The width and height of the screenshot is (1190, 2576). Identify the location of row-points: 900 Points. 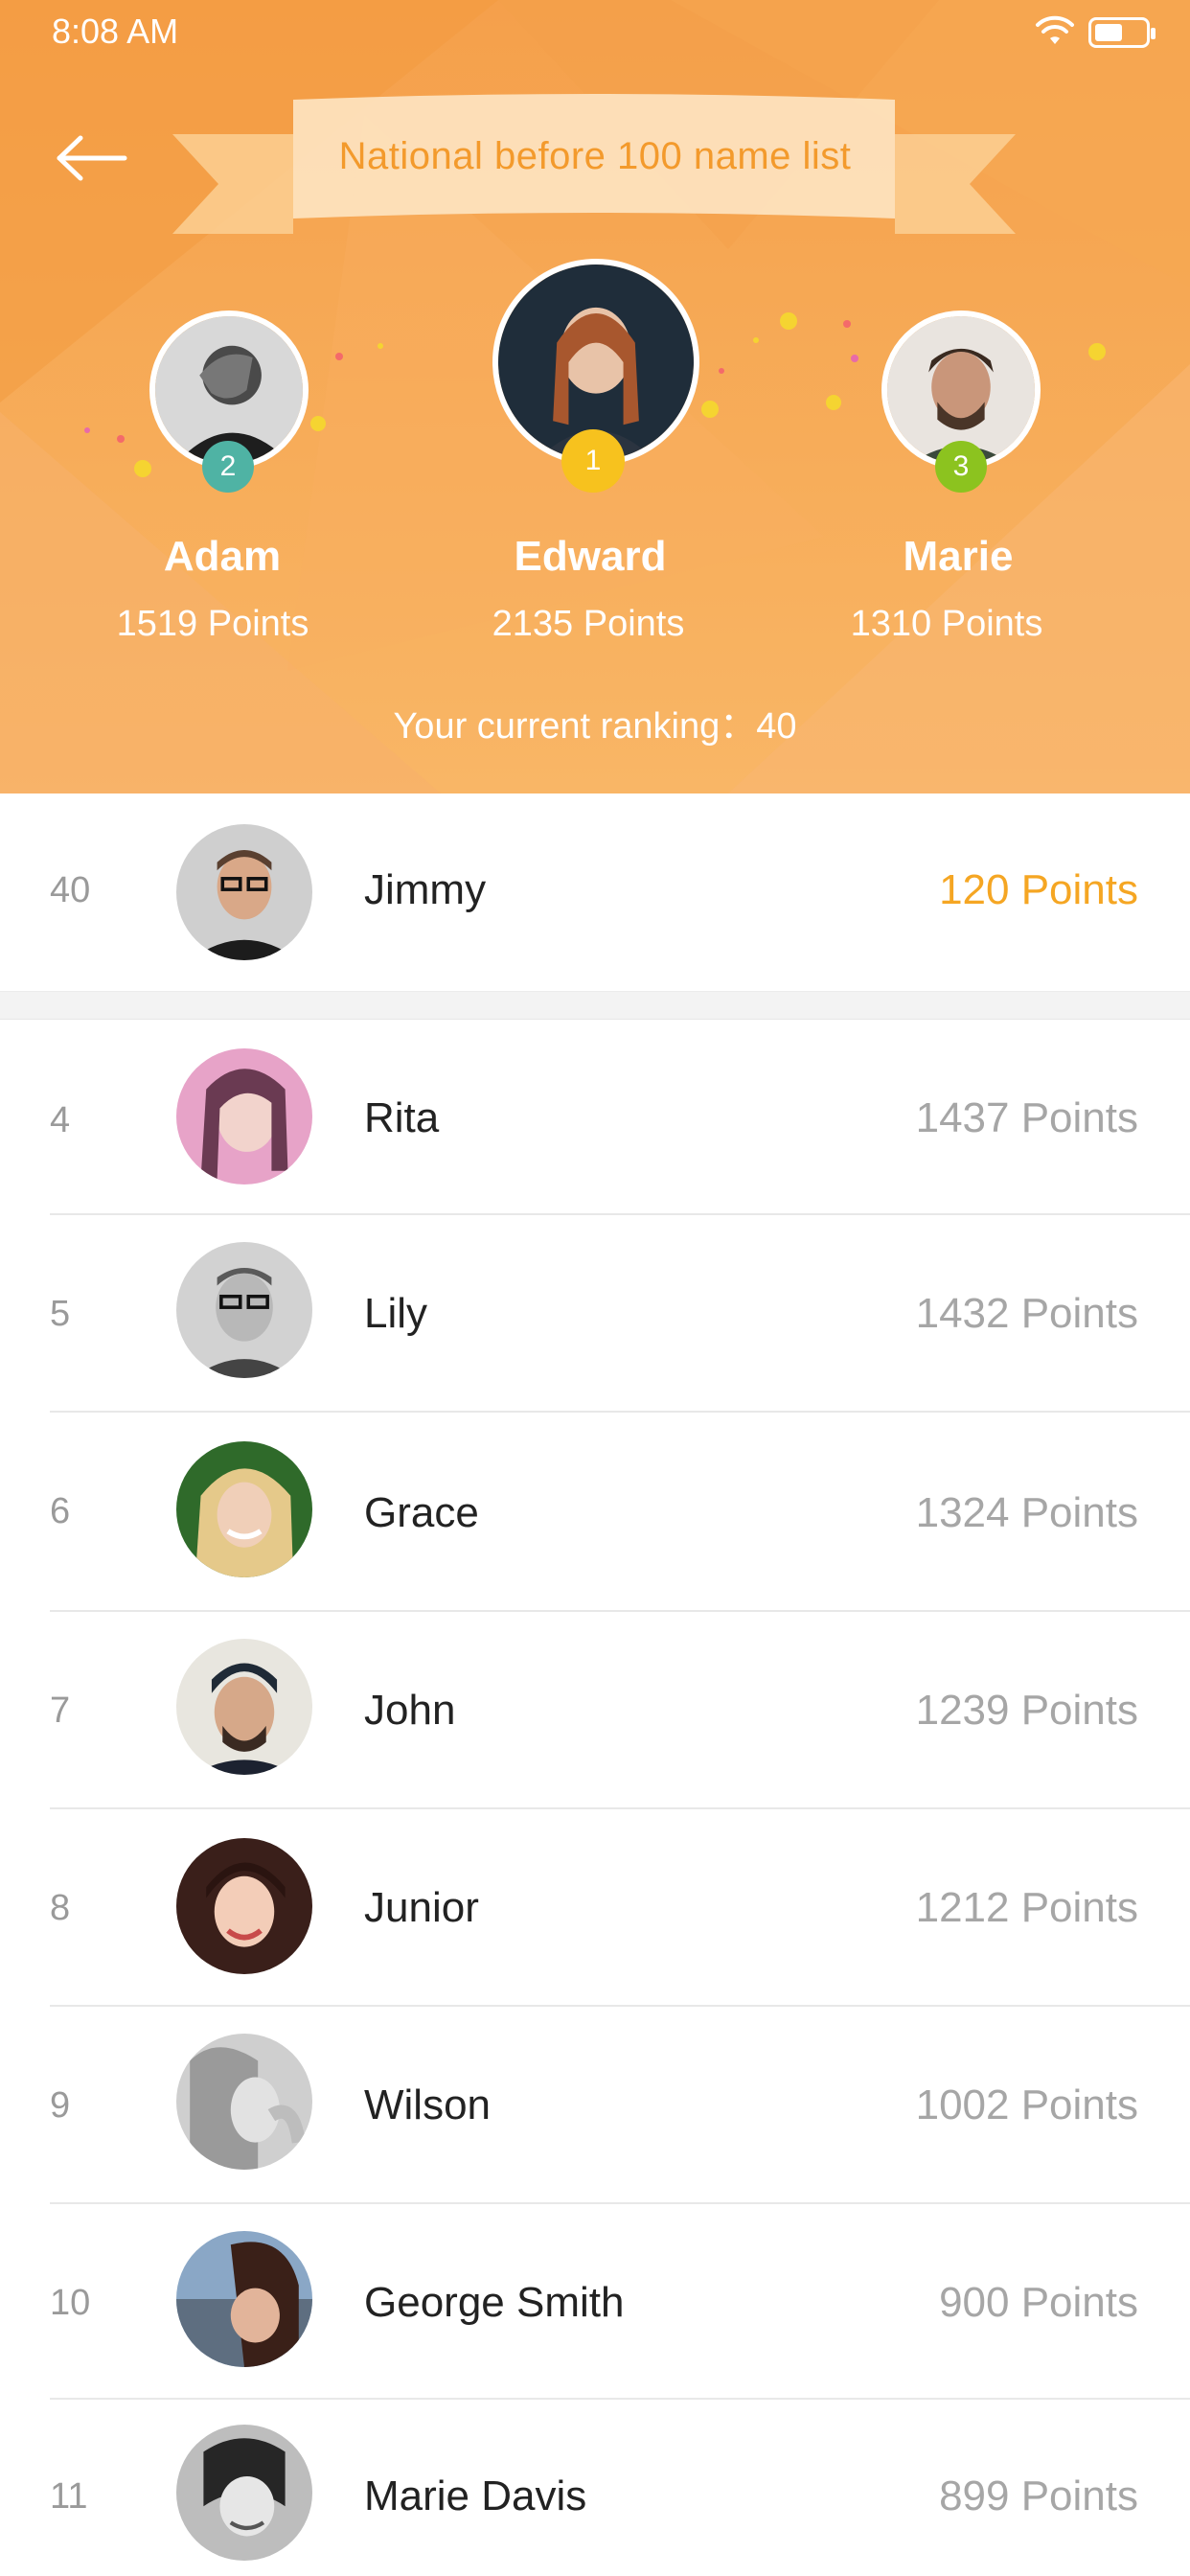
(1038, 2302).